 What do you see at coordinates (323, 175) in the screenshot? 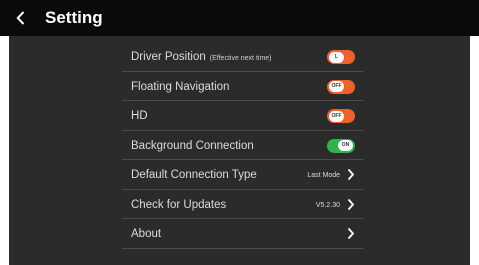
I see `setting-value: Last Mode` at bounding box center [323, 175].